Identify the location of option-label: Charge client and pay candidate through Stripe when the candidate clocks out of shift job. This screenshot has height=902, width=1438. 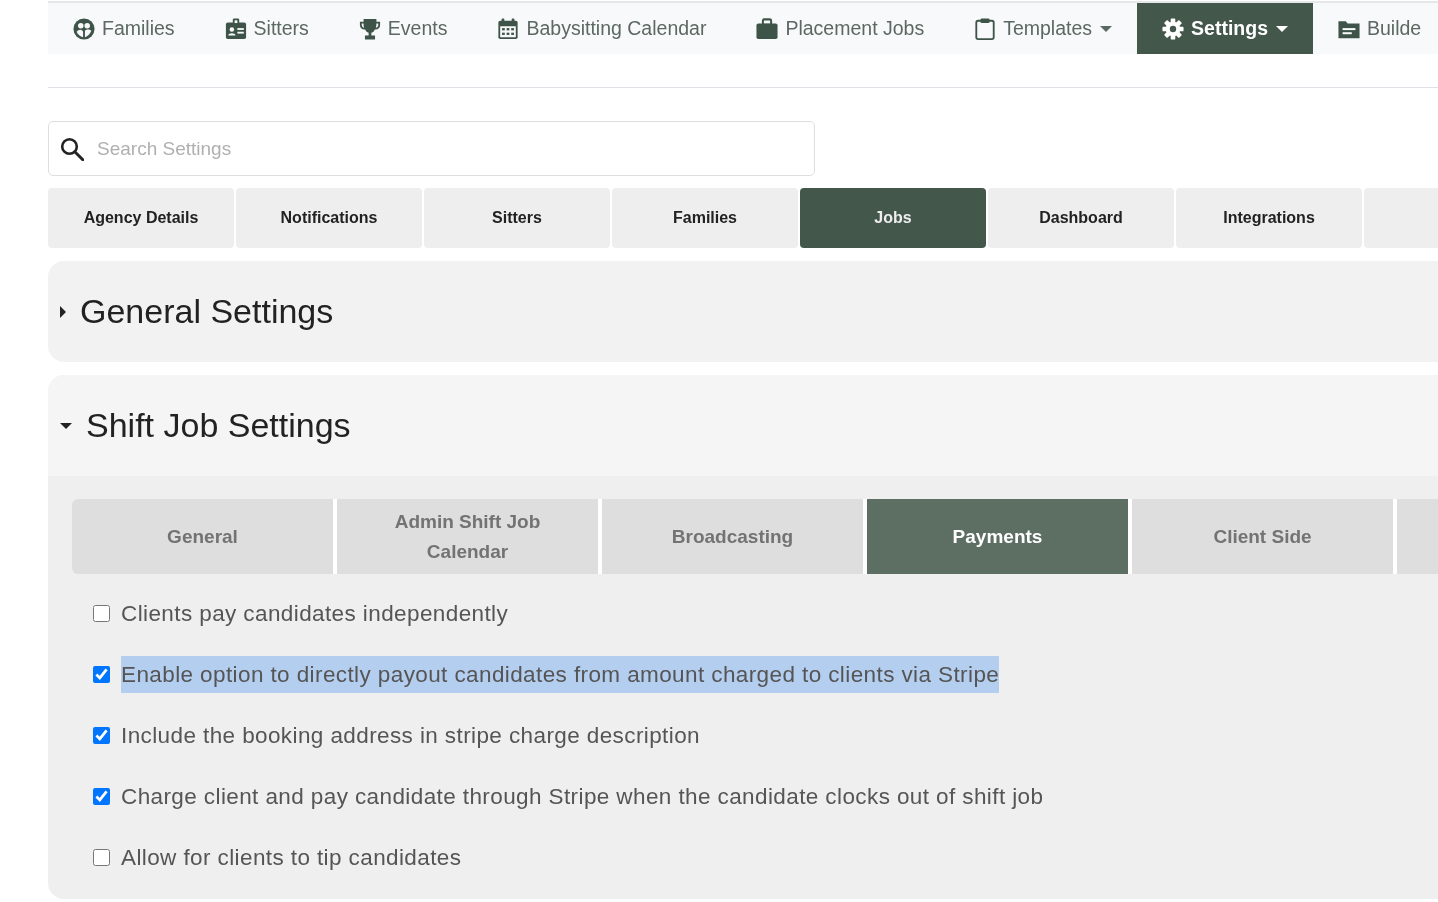
(582, 796).